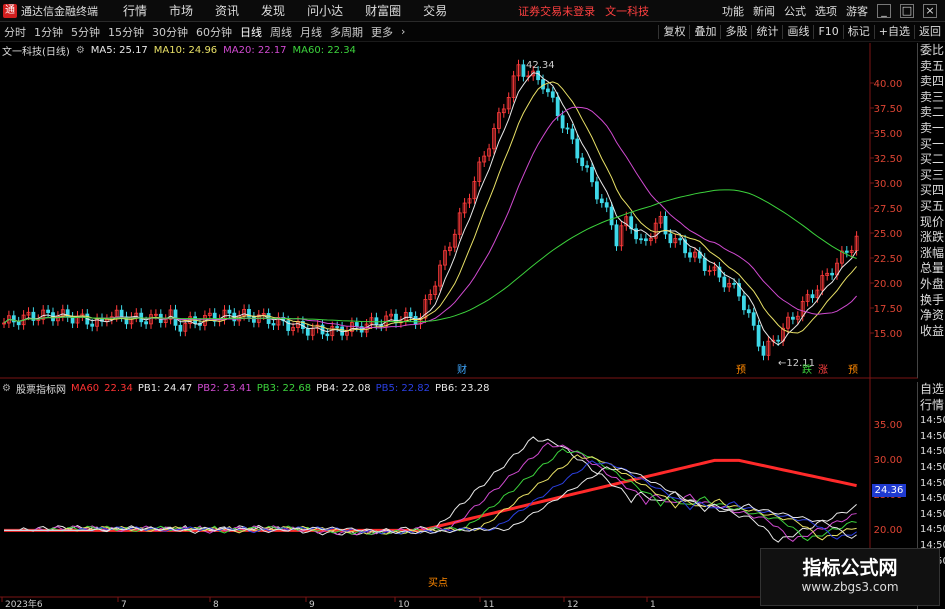 The height and width of the screenshot is (609, 945). I want to click on menu-gongneng: 功能, so click(733, 11).